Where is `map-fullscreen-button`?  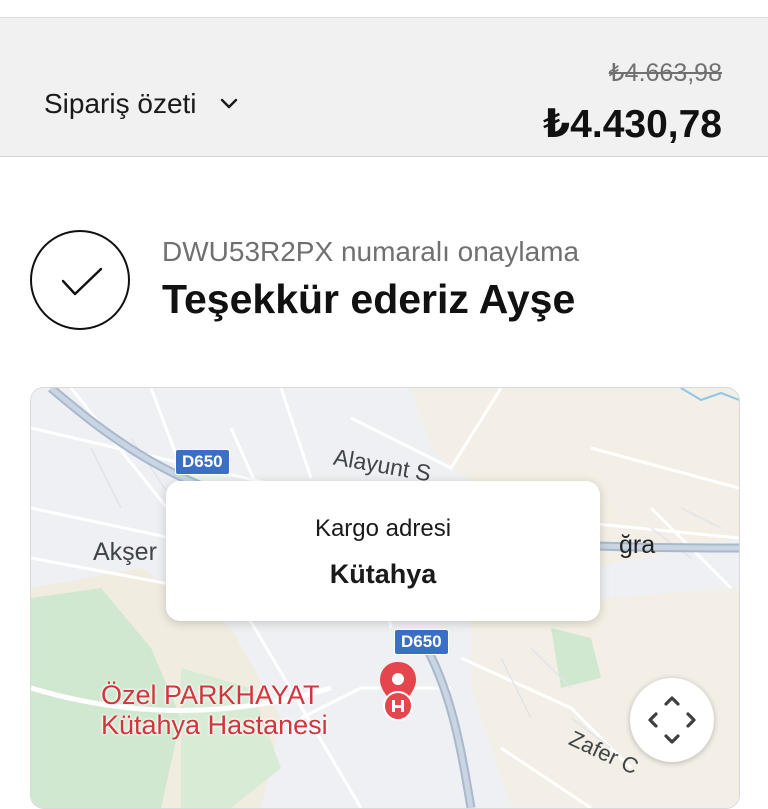
map-fullscreen-button is located at coordinates (672, 720).